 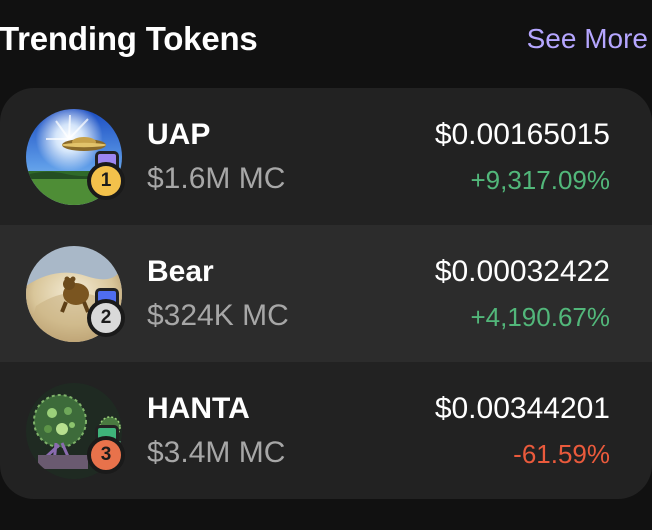 I want to click on token-price: $0.00165015, so click(x=522, y=134).